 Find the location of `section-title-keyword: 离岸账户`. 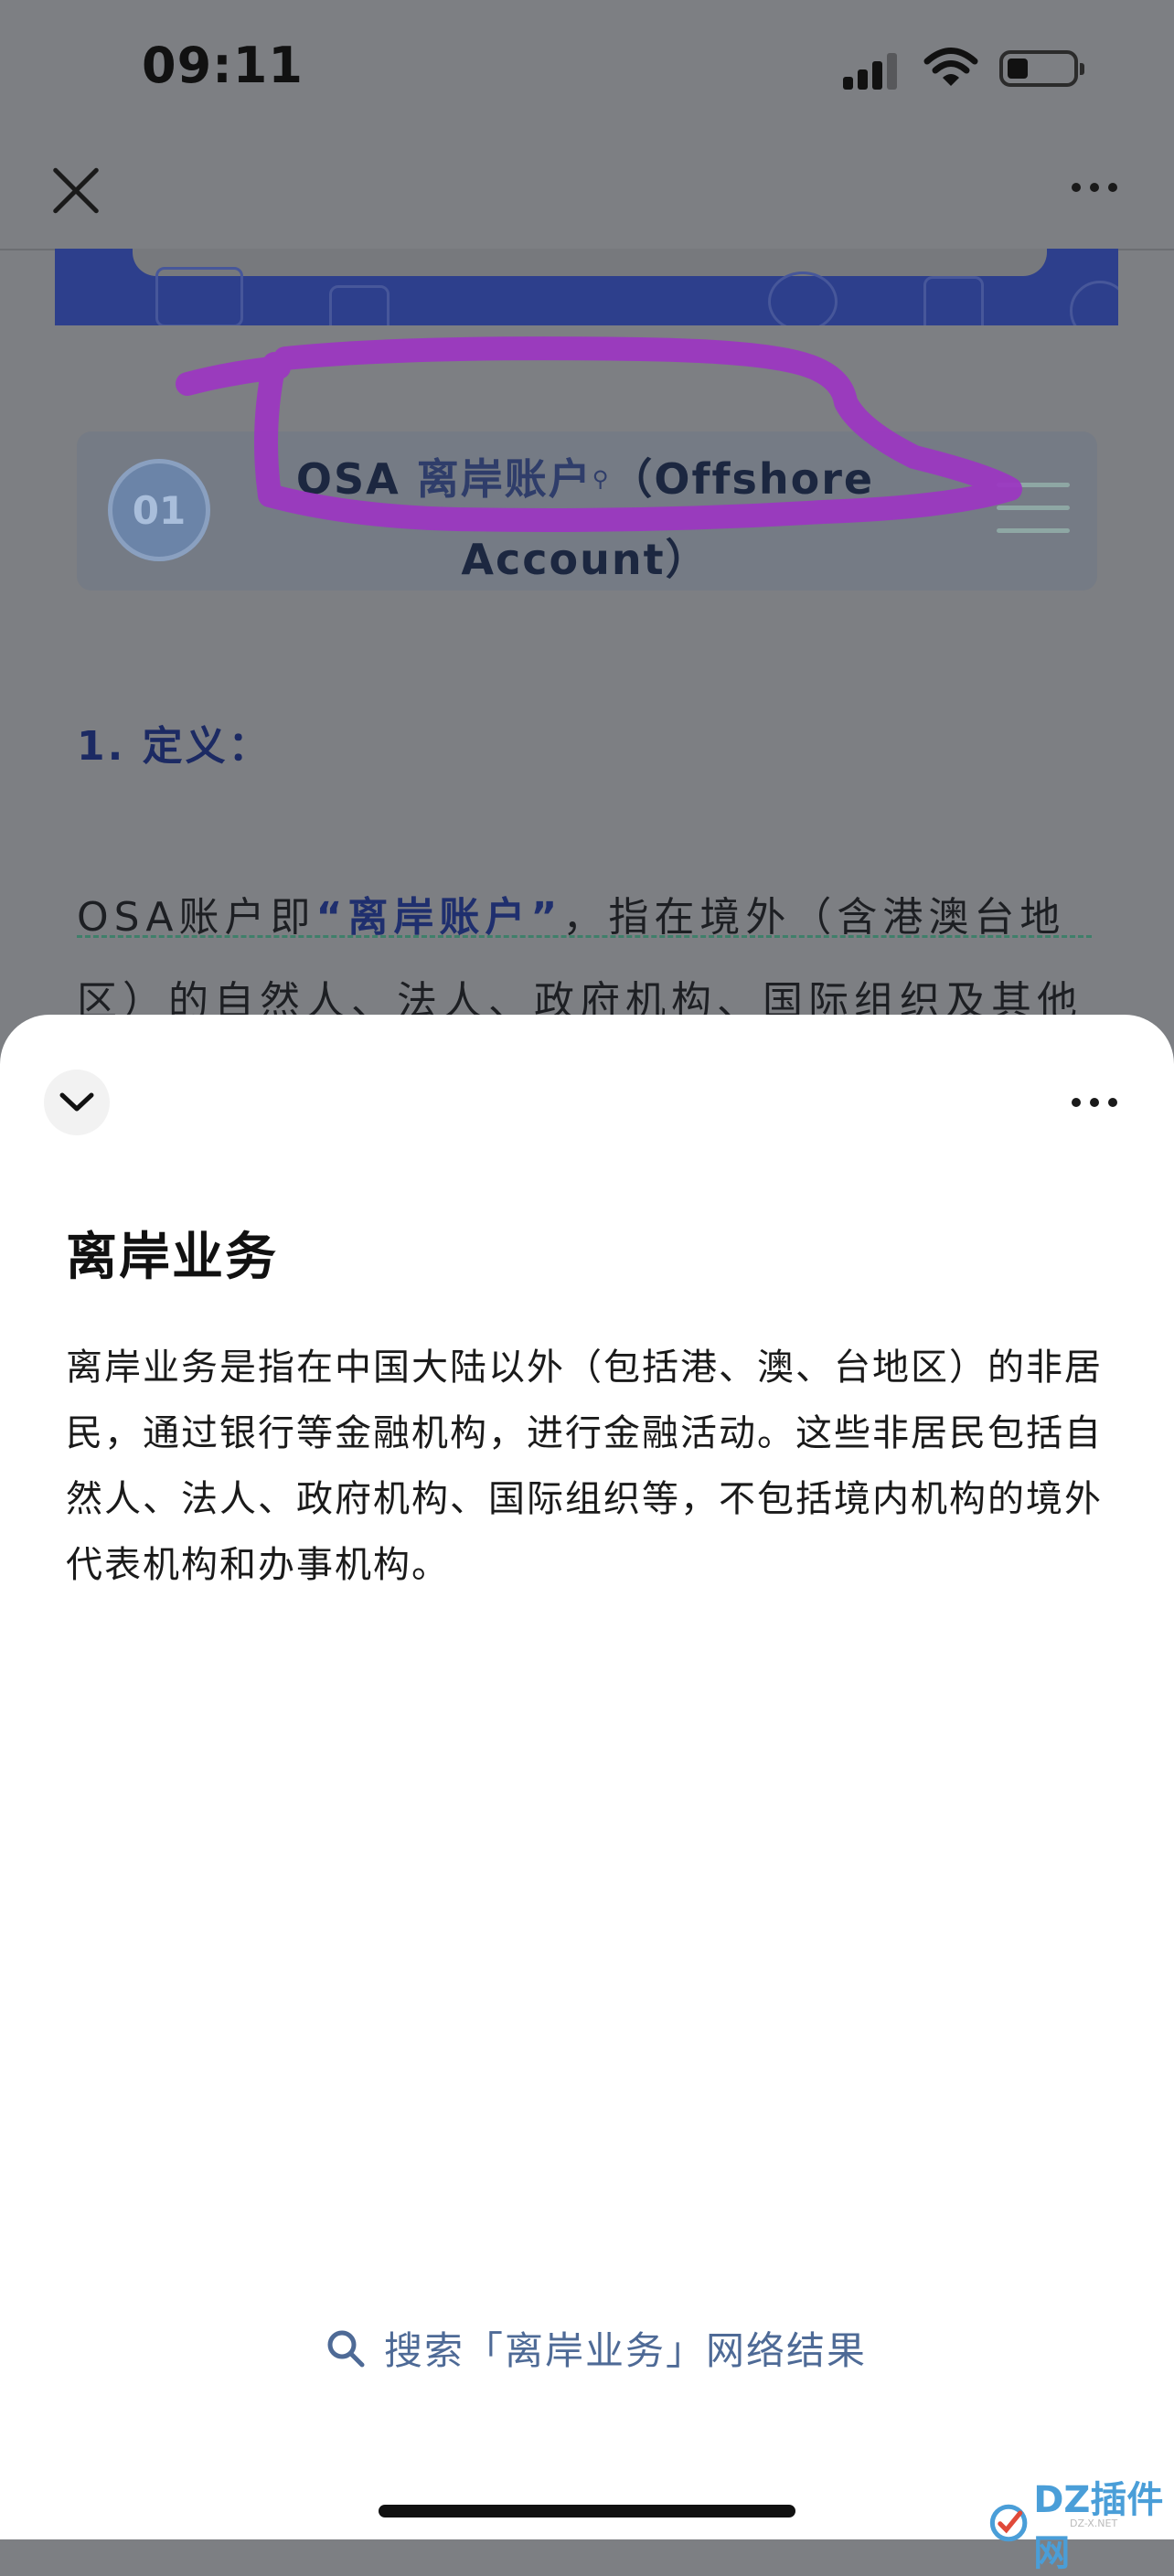

section-title-keyword: 离岸账户 is located at coordinates (505, 479).